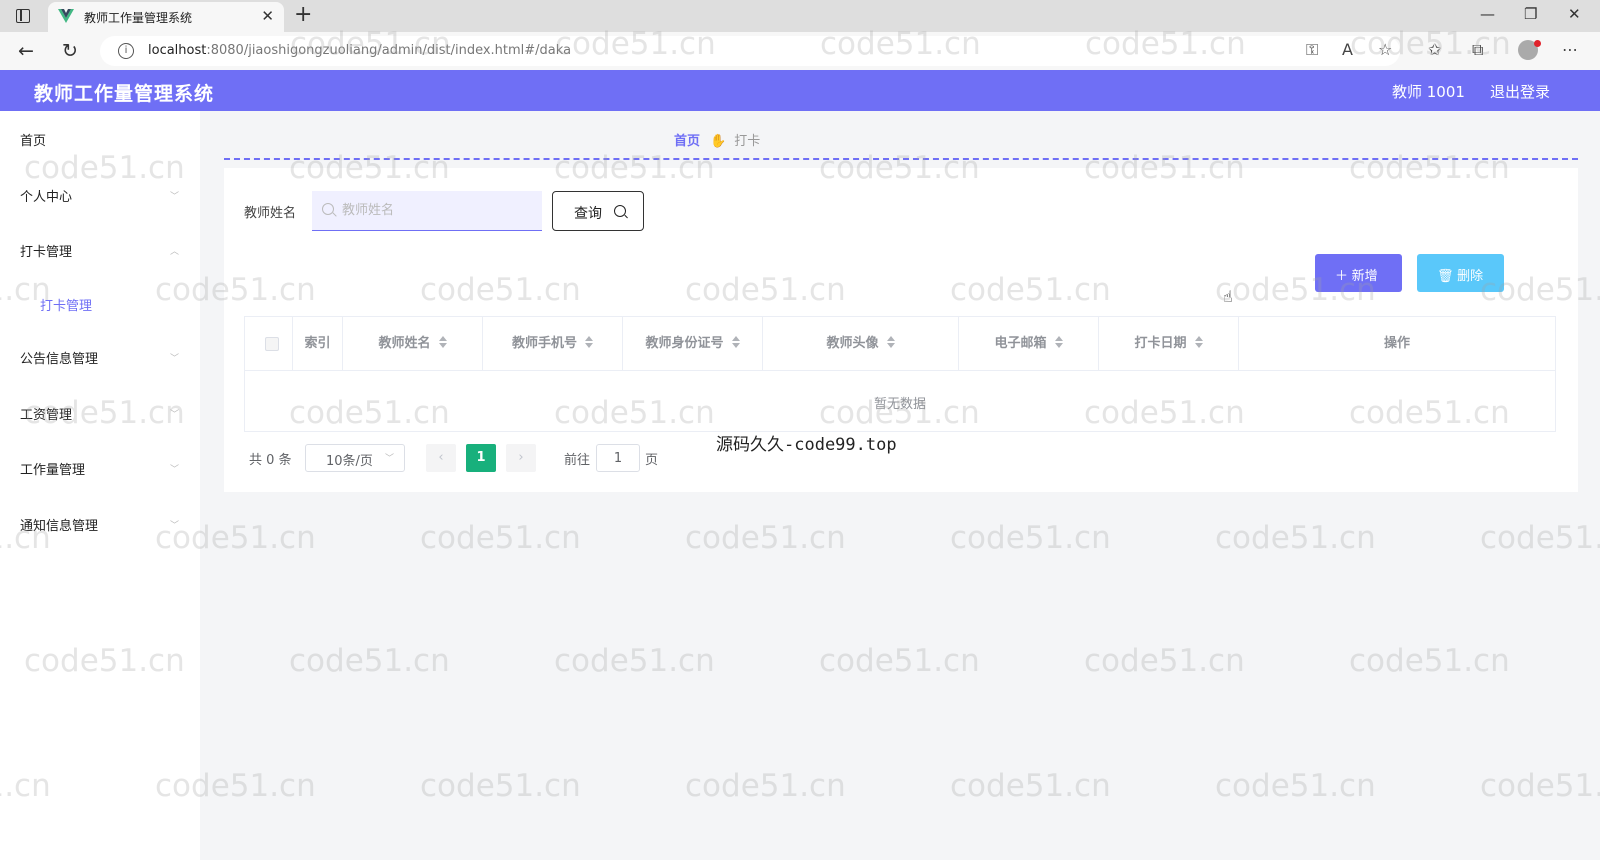  I want to click on column-header-teacher-name: 教师姓名, so click(413, 344).